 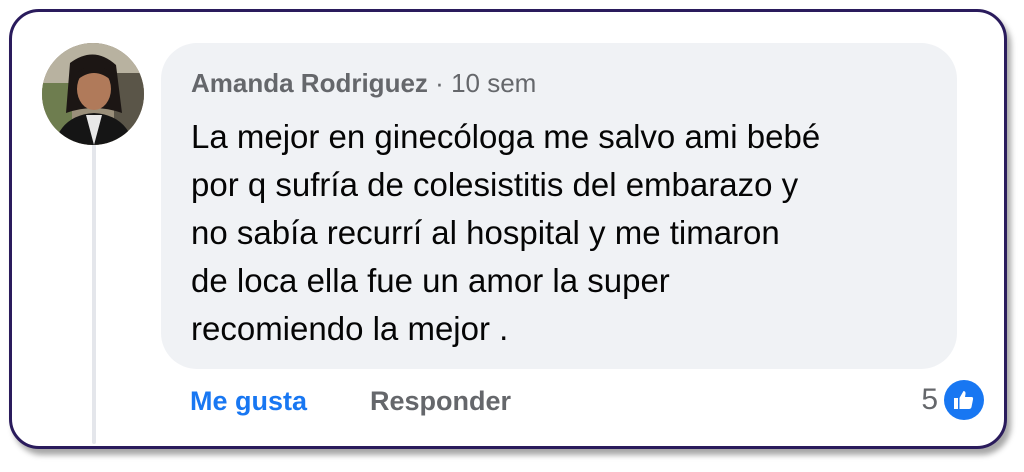 I want to click on avatar-photo, so click(x=93, y=94).